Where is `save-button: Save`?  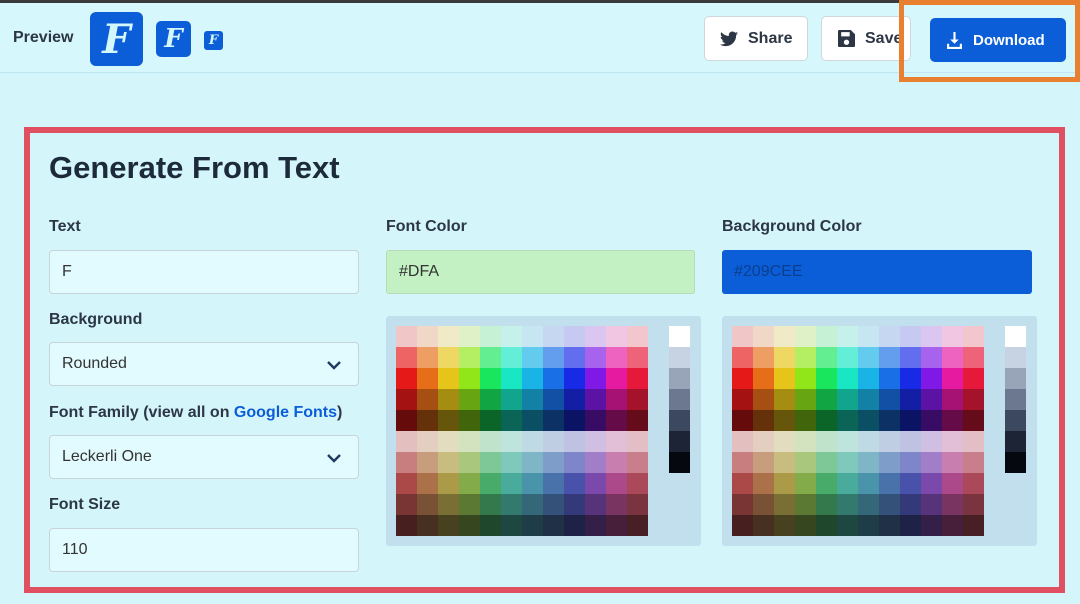 save-button: Save is located at coordinates (866, 38).